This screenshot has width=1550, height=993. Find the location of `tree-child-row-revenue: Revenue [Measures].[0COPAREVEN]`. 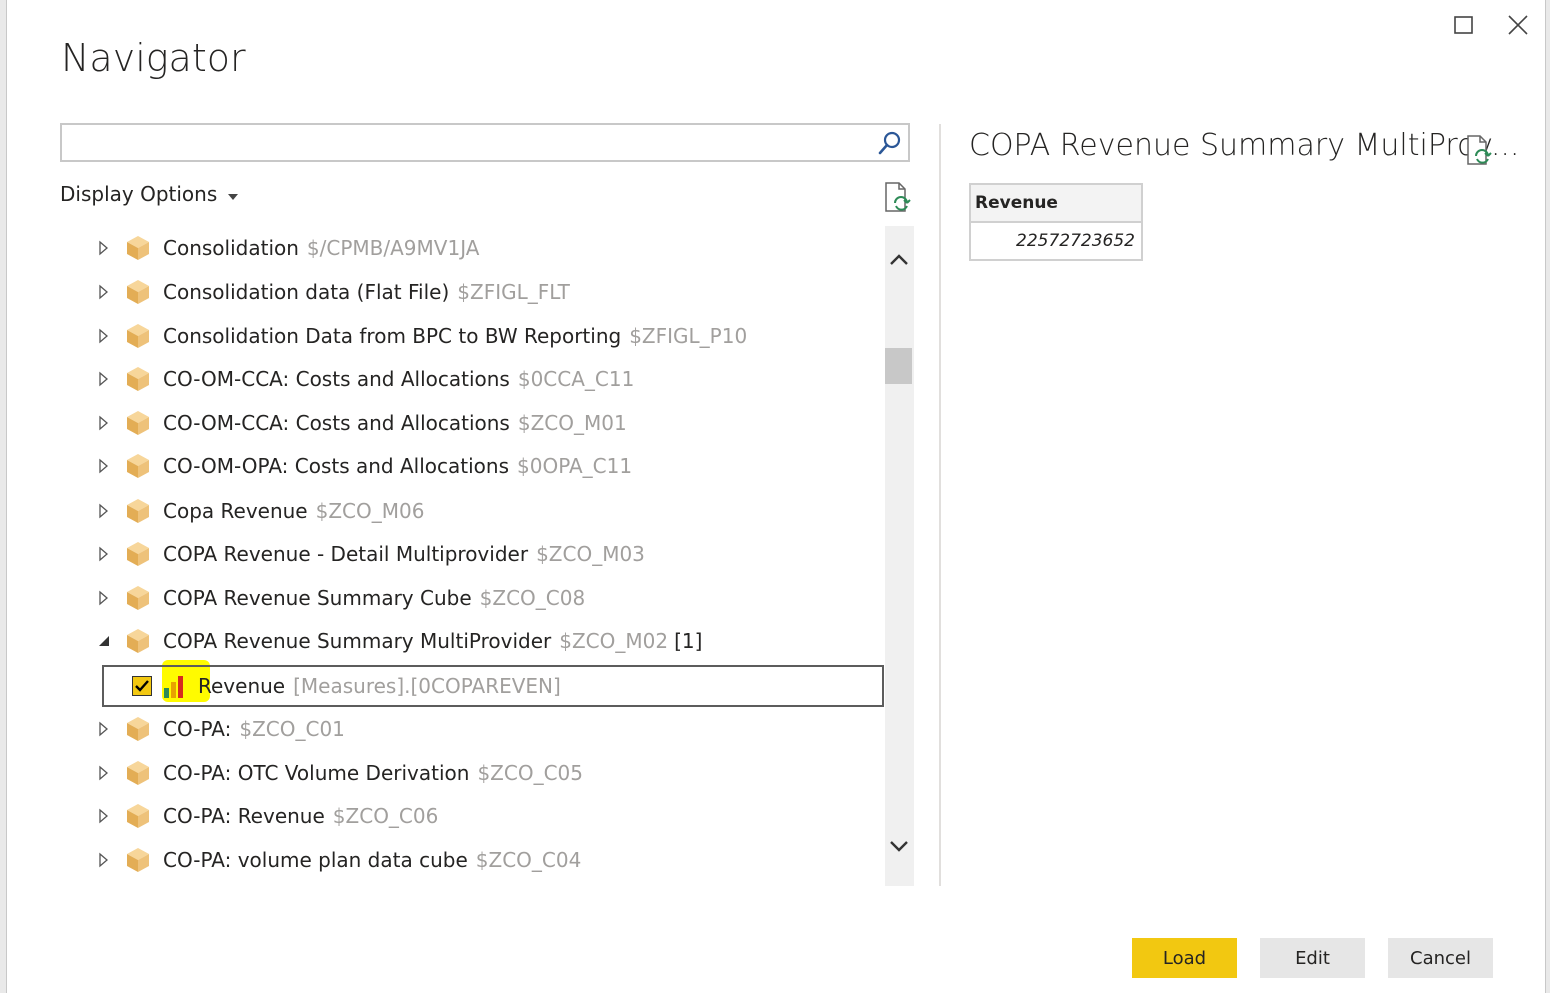

tree-child-row-revenue: Revenue [Measures].[0COPAREVEN] is located at coordinates (493, 686).